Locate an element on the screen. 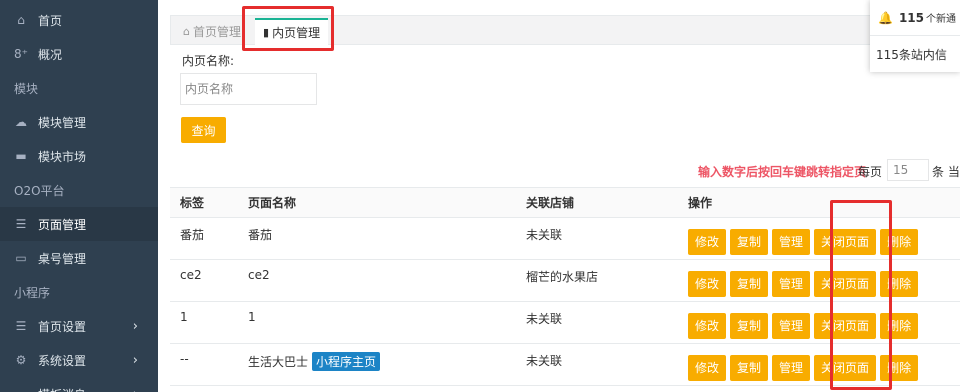 Image resolution: width=960 pixels, height=392 pixels. highlight-box-close-column is located at coordinates (861, 295).